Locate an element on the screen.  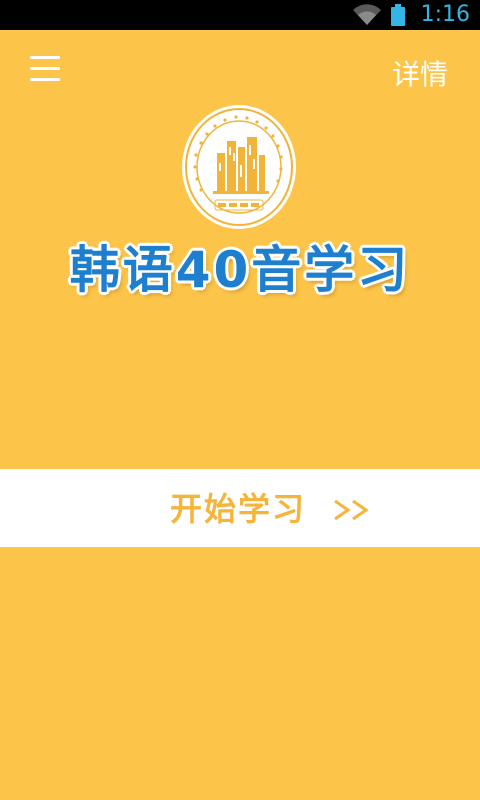
publisher-logo is located at coordinates (239, 167).